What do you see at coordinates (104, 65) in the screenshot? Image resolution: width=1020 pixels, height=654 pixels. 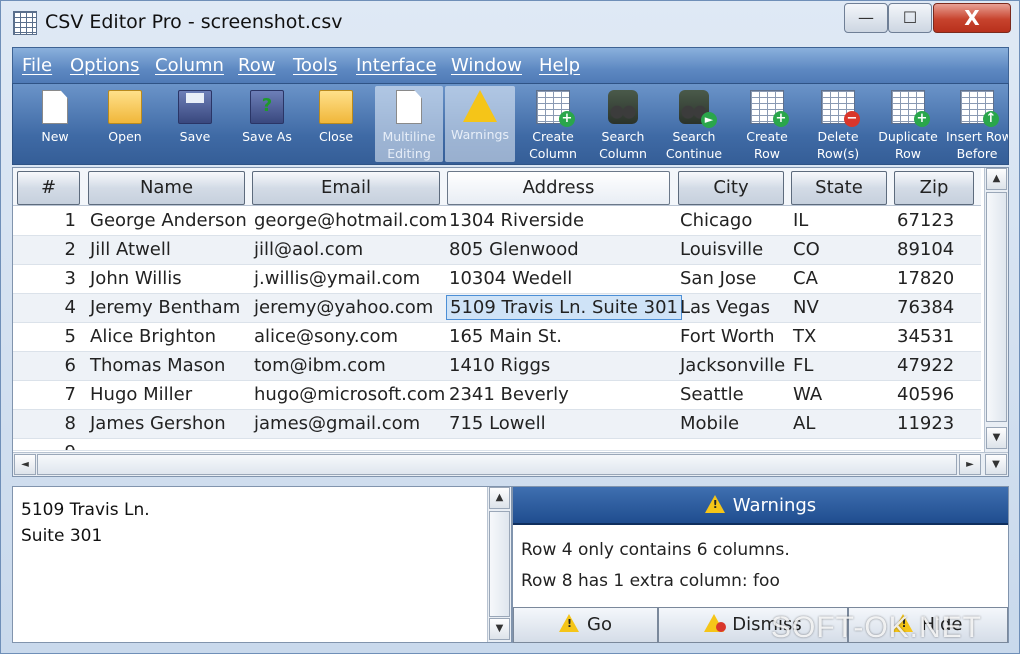 I see `menu-options: Options` at bounding box center [104, 65].